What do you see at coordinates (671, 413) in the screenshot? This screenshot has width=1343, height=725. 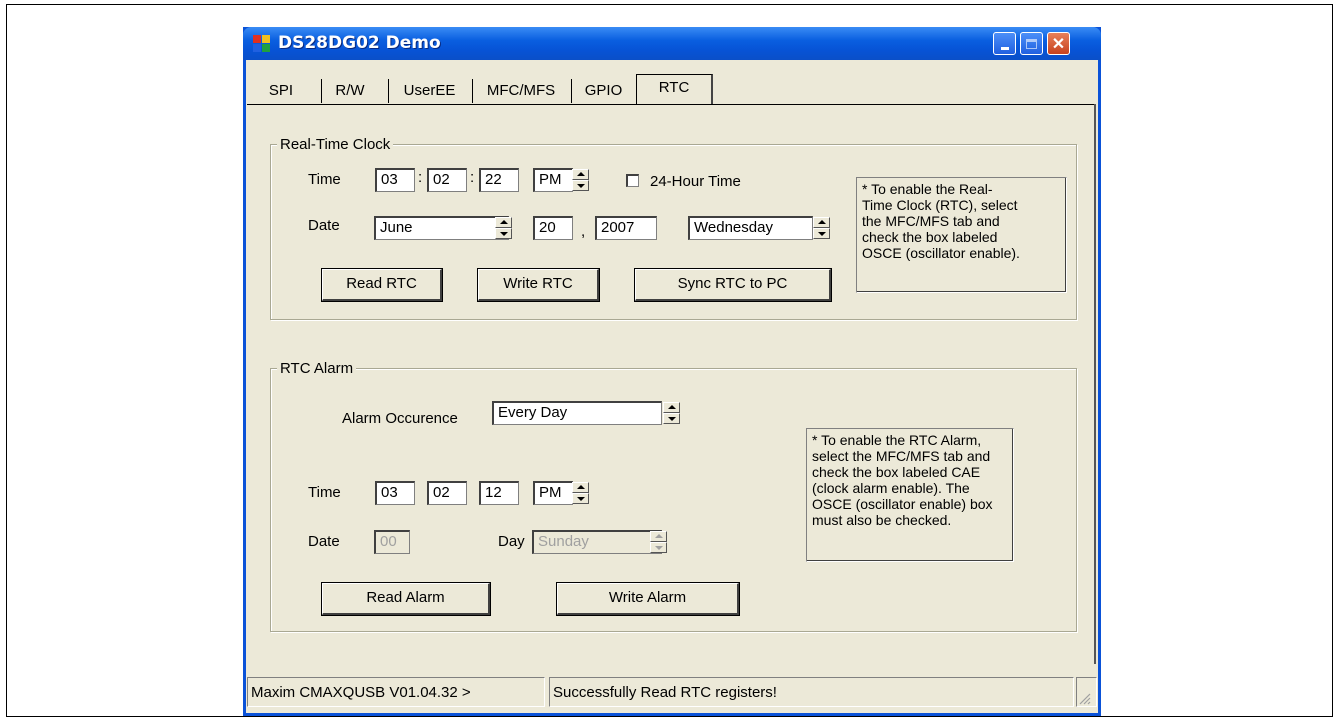 I see `alarm-occurrence-spinner` at bounding box center [671, 413].